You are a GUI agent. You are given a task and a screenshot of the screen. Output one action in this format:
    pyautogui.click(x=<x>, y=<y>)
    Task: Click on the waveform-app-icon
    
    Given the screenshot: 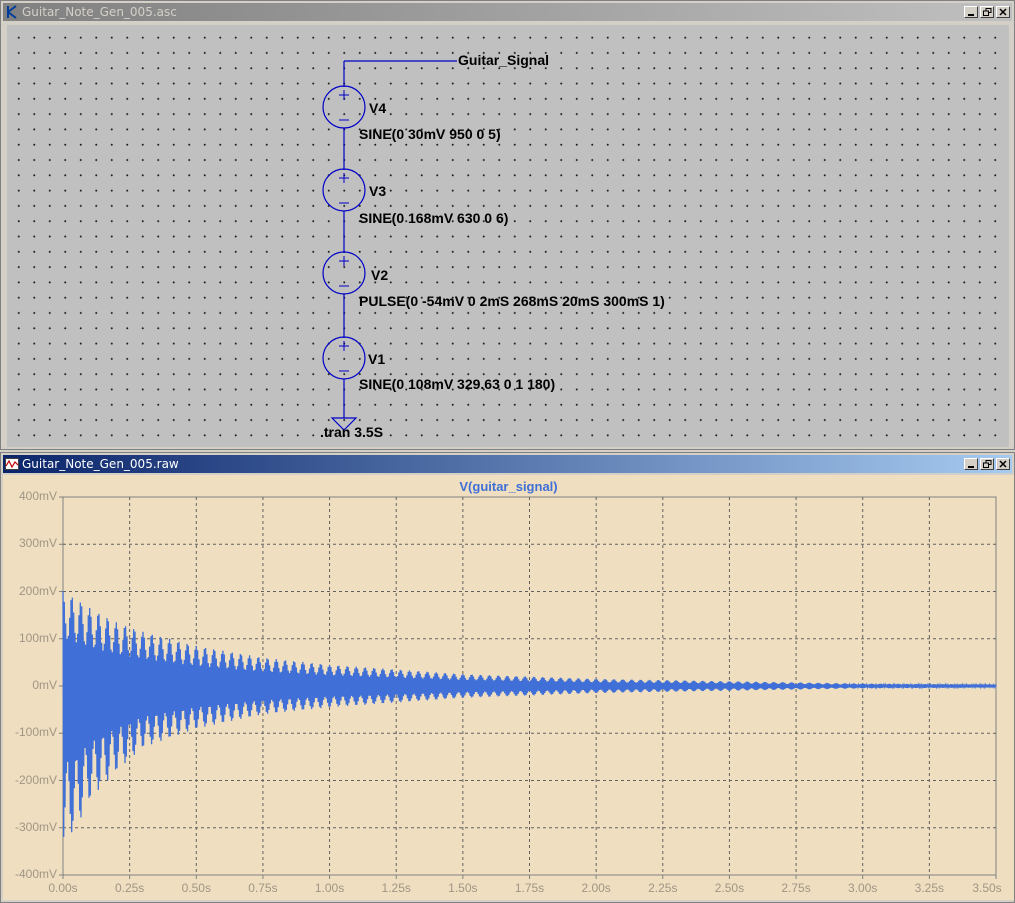 What is the action you would take?
    pyautogui.click(x=12, y=464)
    